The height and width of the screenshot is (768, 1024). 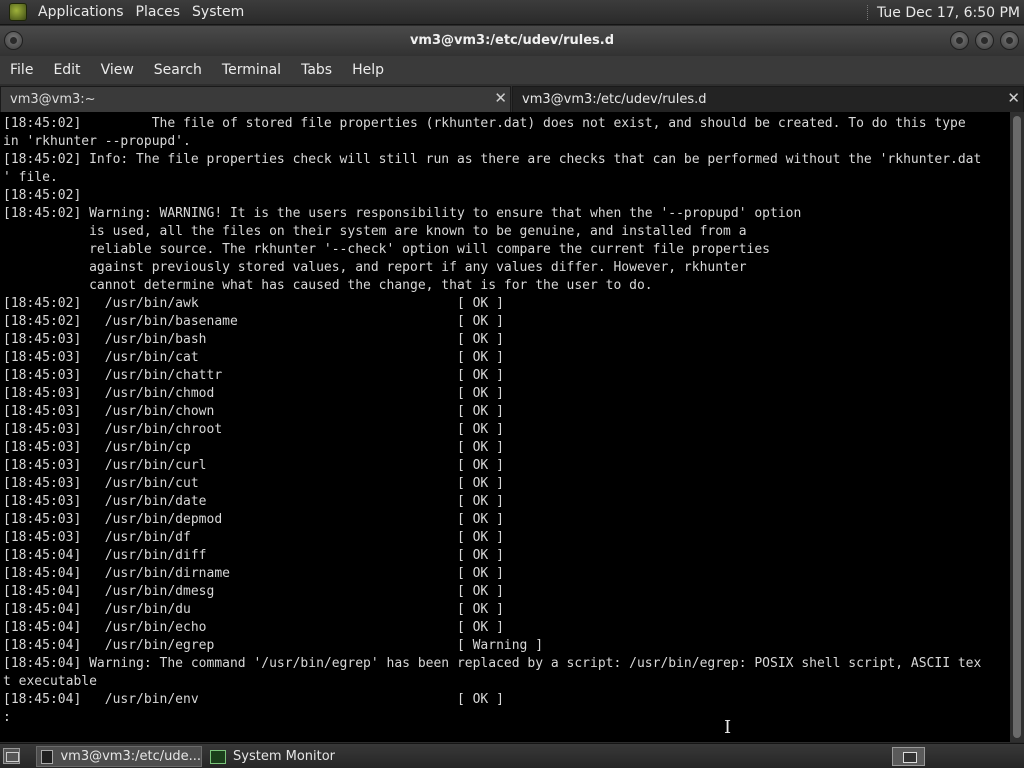 What do you see at coordinates (117, 70) in the screenshot?
I see `menu-view: View` at bounding box center [117, 70].